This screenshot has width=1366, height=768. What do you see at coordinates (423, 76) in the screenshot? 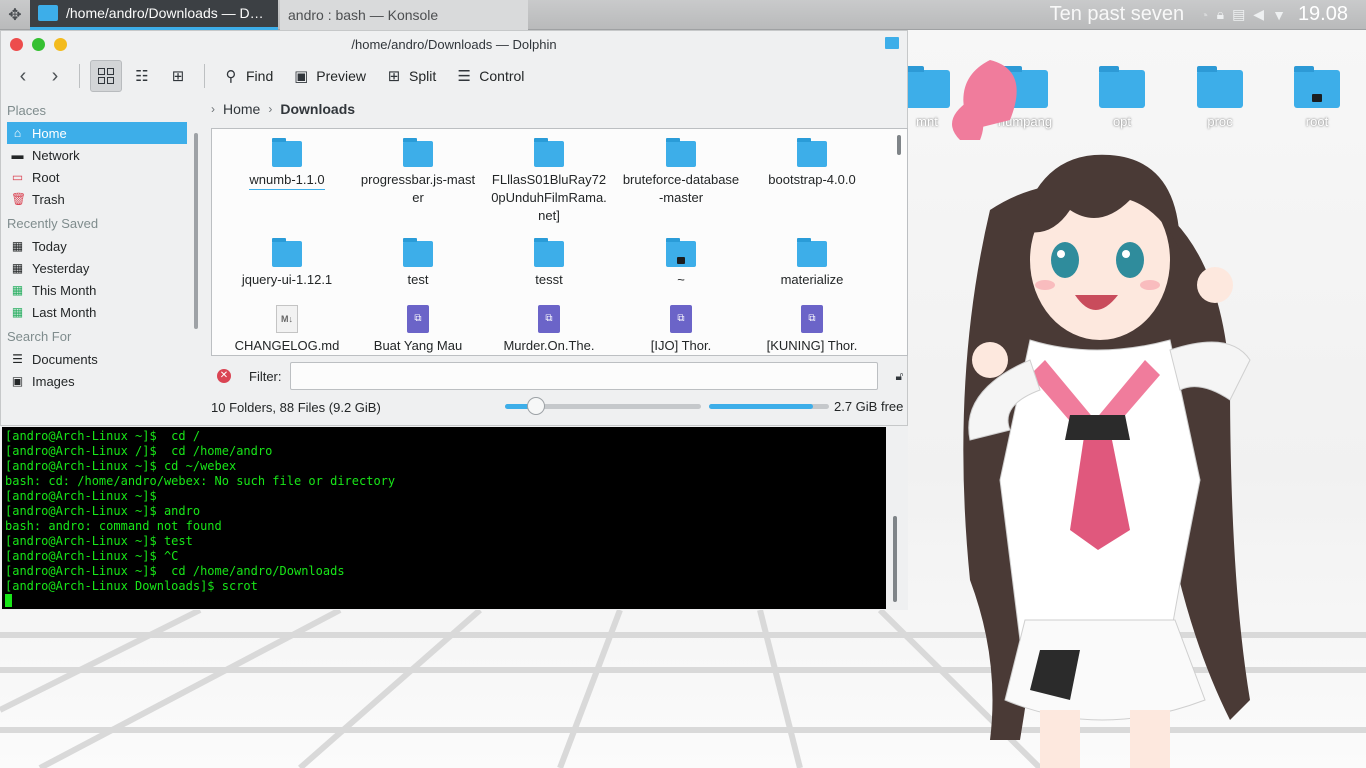
I see `split-label: Split` at bounding box center [423, 76].